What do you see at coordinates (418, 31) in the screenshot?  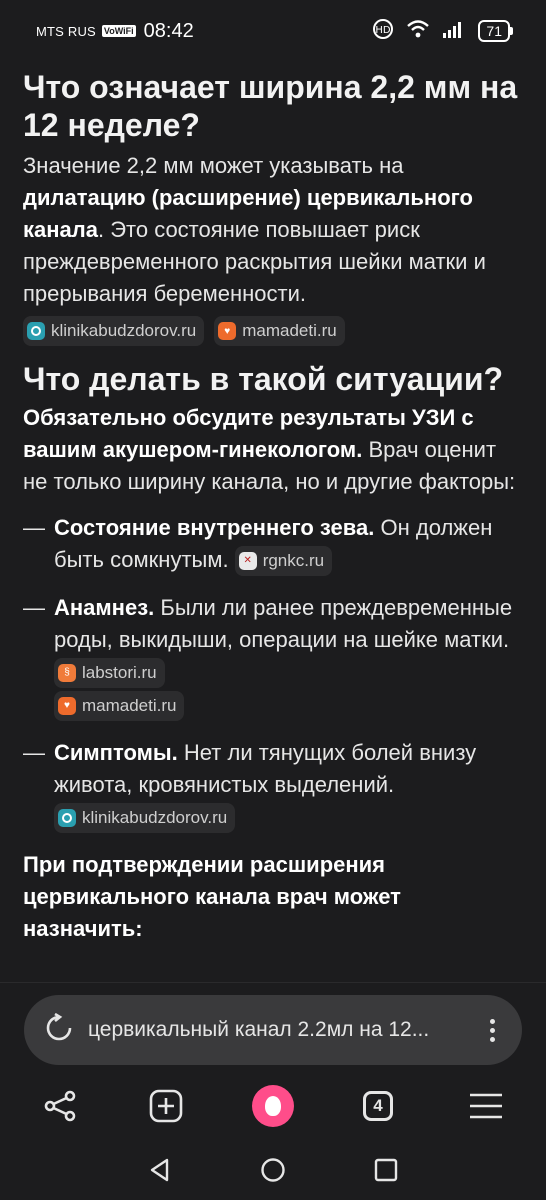 I see `wifi-icon` at bounding box center [418, 31].